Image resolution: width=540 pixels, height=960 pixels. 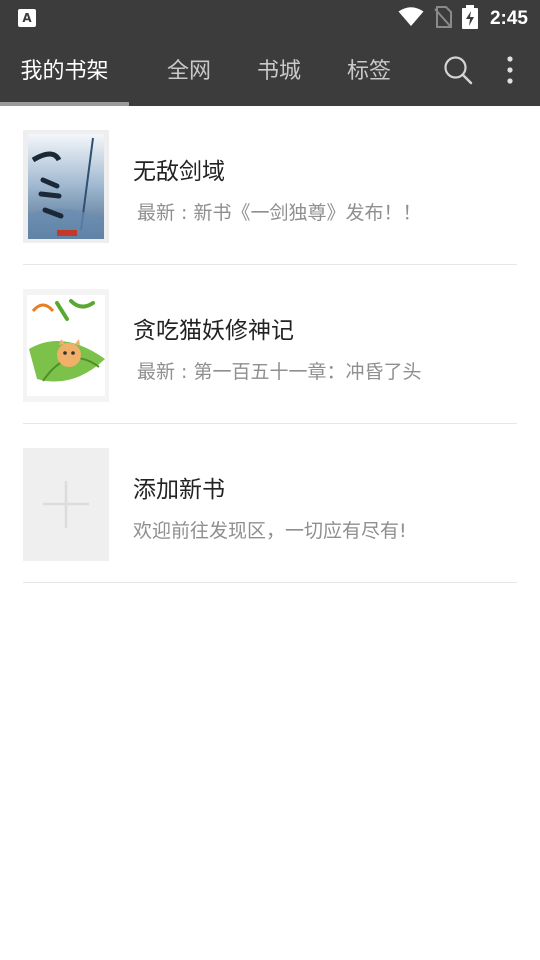 What do you see at coordinates (469, 19) in the screenshot?
I see `battery-charging-icon` at bounding box center [469, 19].